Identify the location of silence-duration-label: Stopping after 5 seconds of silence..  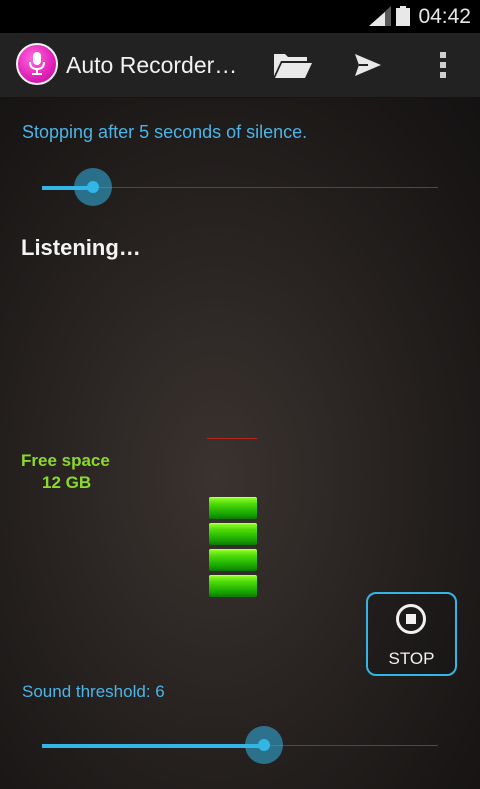
(165, 132).